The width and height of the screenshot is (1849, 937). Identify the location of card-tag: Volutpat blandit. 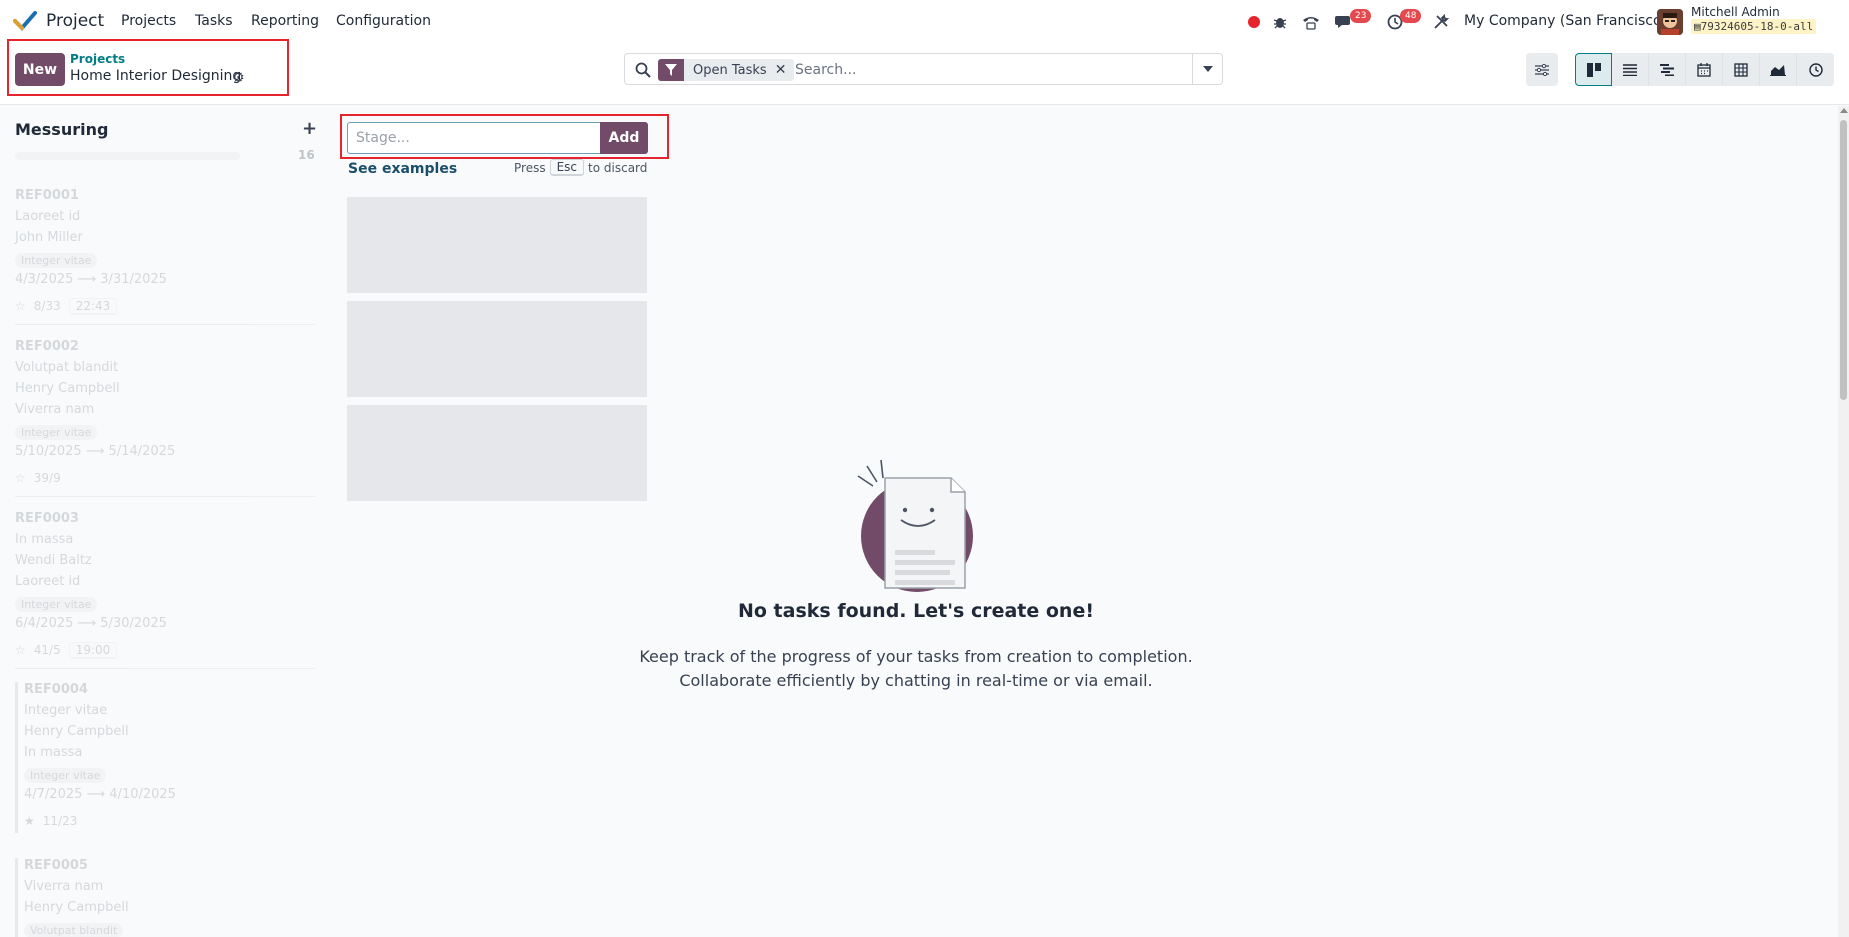
(74, 930).